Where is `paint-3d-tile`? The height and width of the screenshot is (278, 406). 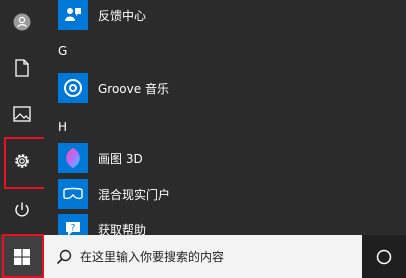 paint-3d-tile is located at coordinates (73, 158).